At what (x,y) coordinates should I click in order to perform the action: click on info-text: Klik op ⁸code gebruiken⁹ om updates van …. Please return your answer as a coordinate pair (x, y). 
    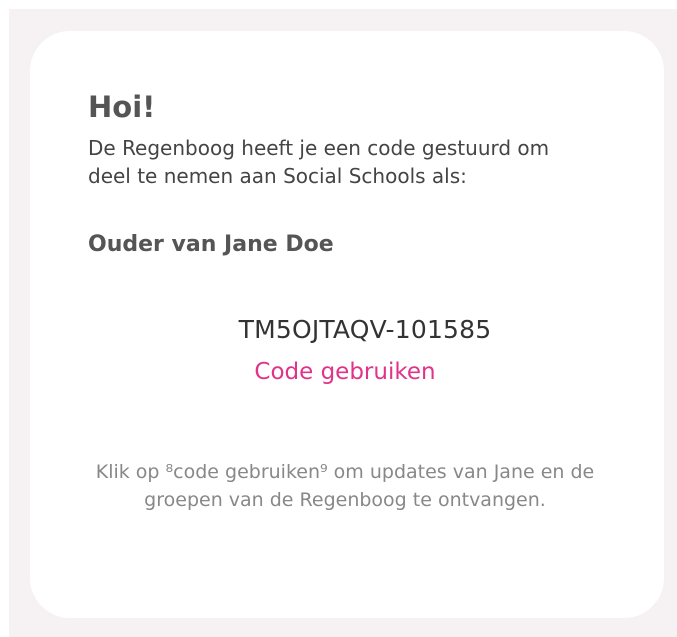
    Looking at the image, I should click on (345, 486).